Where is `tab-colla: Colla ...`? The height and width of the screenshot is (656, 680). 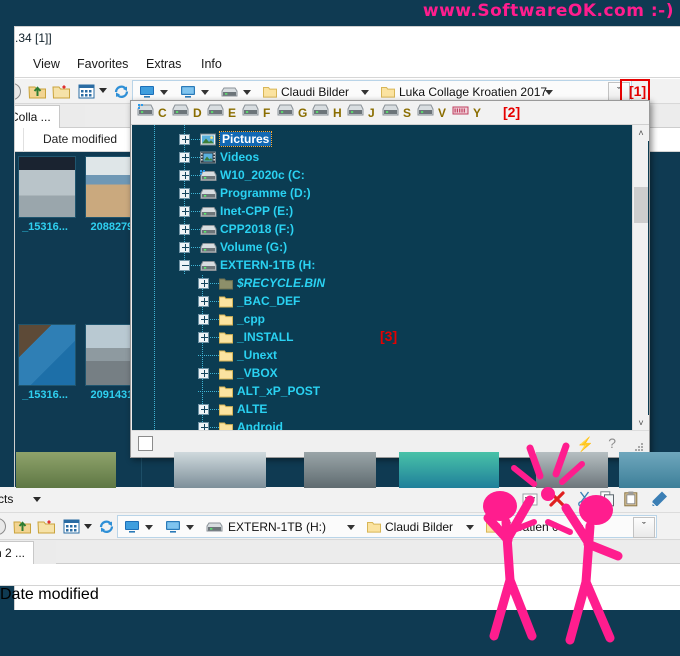 tab-colla: Colla ... is located at coordinates (37, 116).